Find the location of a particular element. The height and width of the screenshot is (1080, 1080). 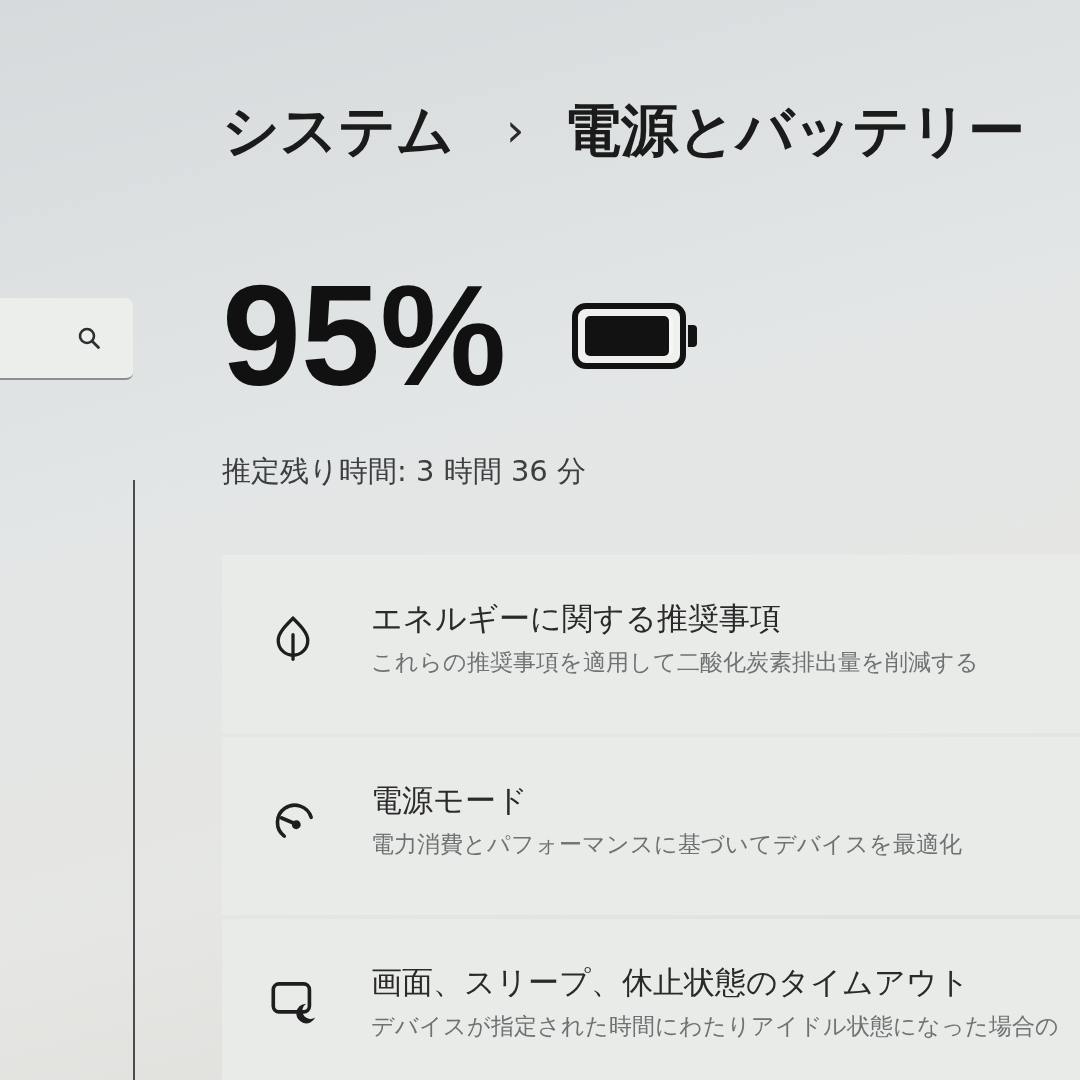

setting-description: デバイスが指定された時間にわたりアイドル状態になった場合の is located at coordinates (715, 1026).